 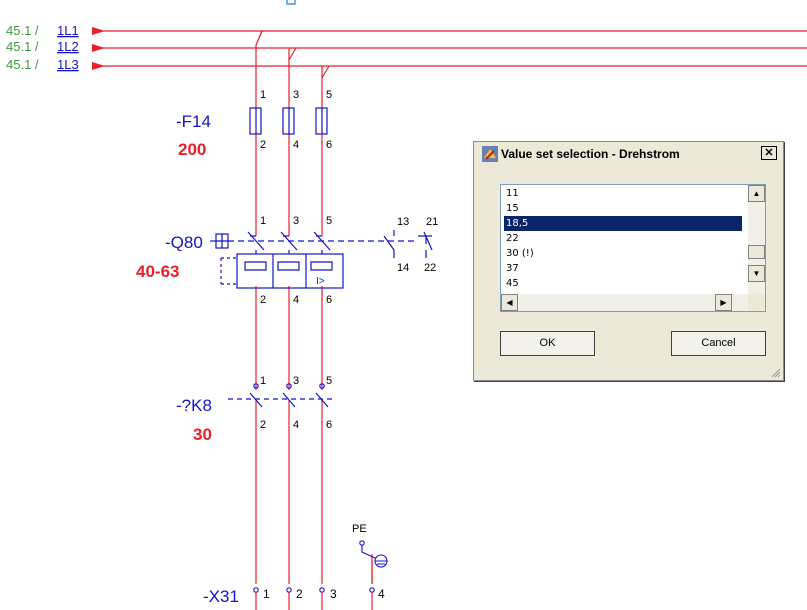 I want to click on aux-pin-21: 21, so click(x=432, y=222).